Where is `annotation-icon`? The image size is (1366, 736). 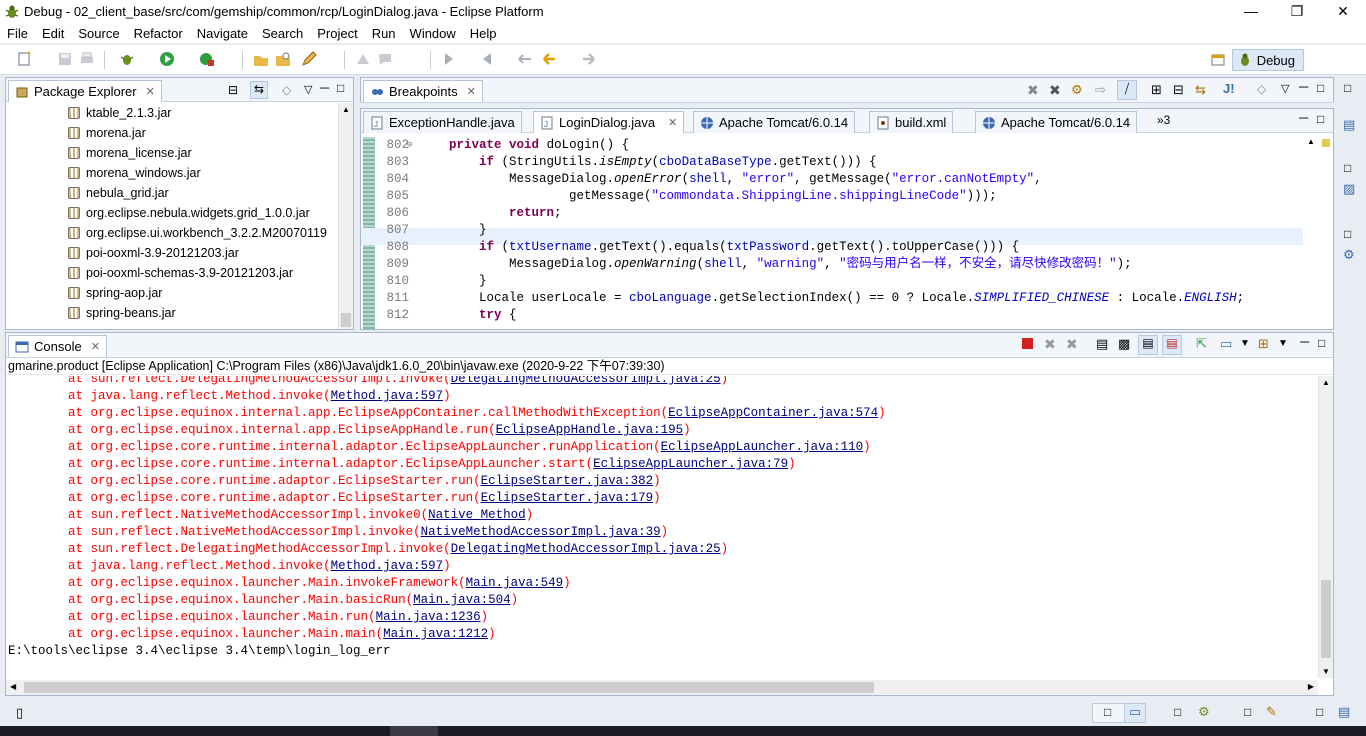
annotation-icon is located at coordinates (385, 59).